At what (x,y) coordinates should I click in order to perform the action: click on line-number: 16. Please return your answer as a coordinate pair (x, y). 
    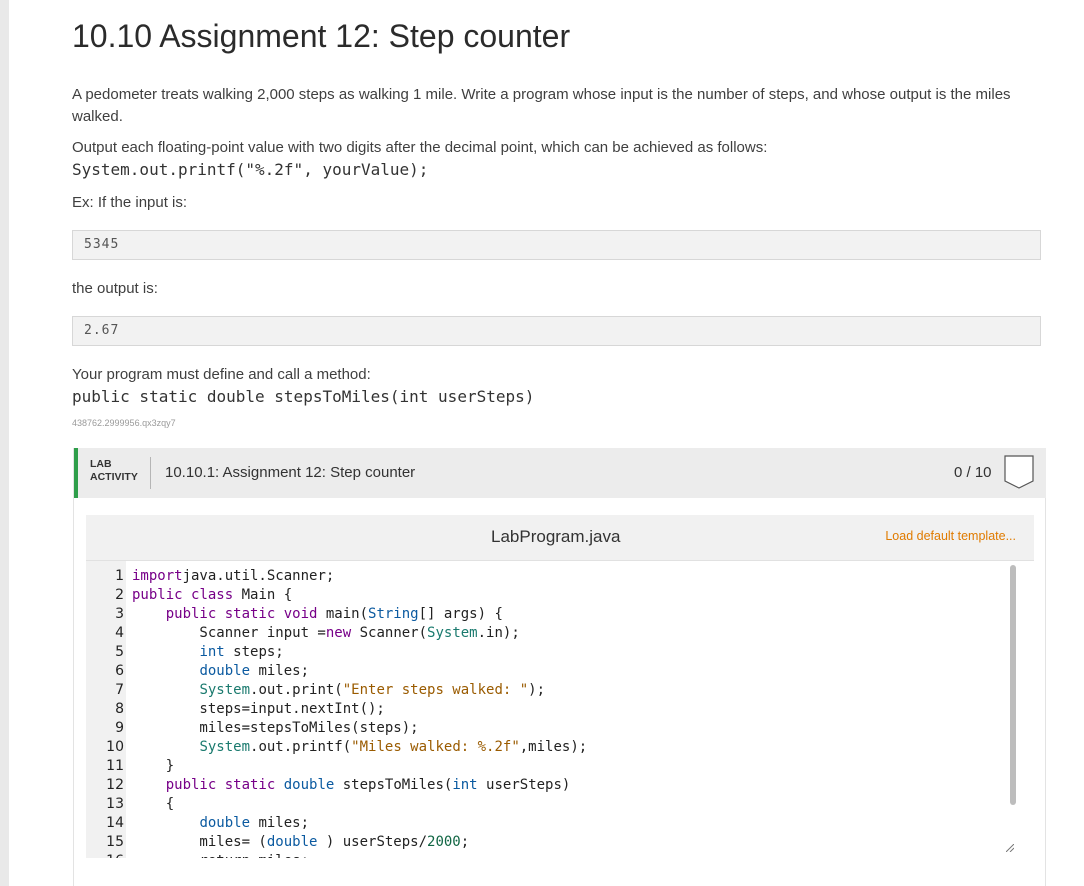
    Looking at the image, I should click on (105, 855).